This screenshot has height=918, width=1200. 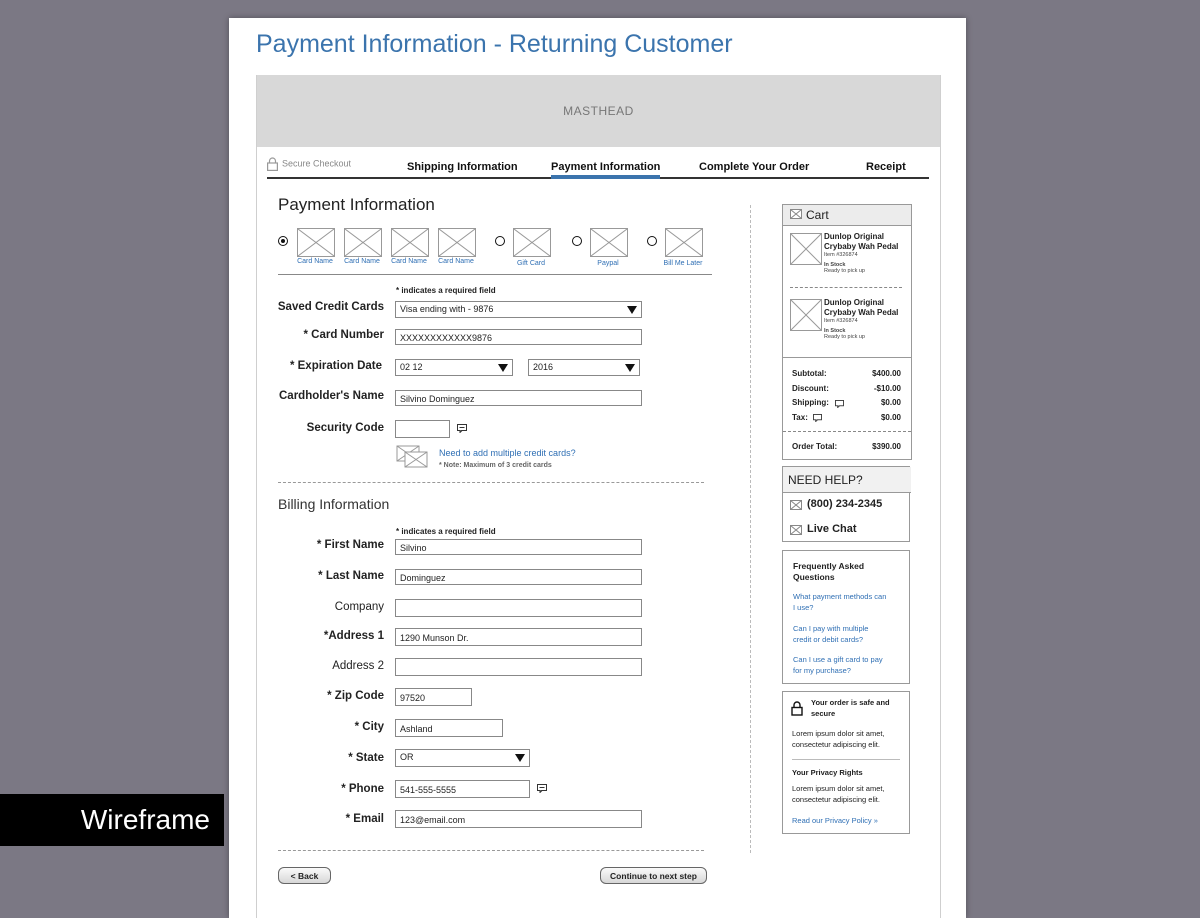 What do you see at coordinates (316, 242) in the screenshot?
I see `card-option-1-logo` at bounding box center [316, 242].